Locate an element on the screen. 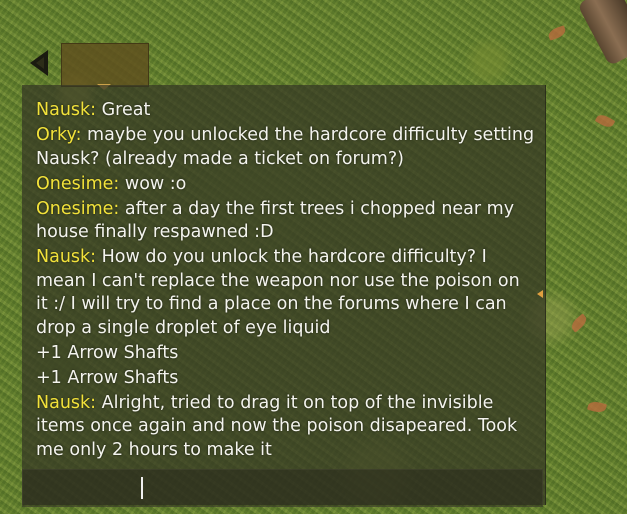 Image resolution: width=627 pixels, height=514 pixels. chat-sender-name: Orky: is located at coordinates (59, 135).